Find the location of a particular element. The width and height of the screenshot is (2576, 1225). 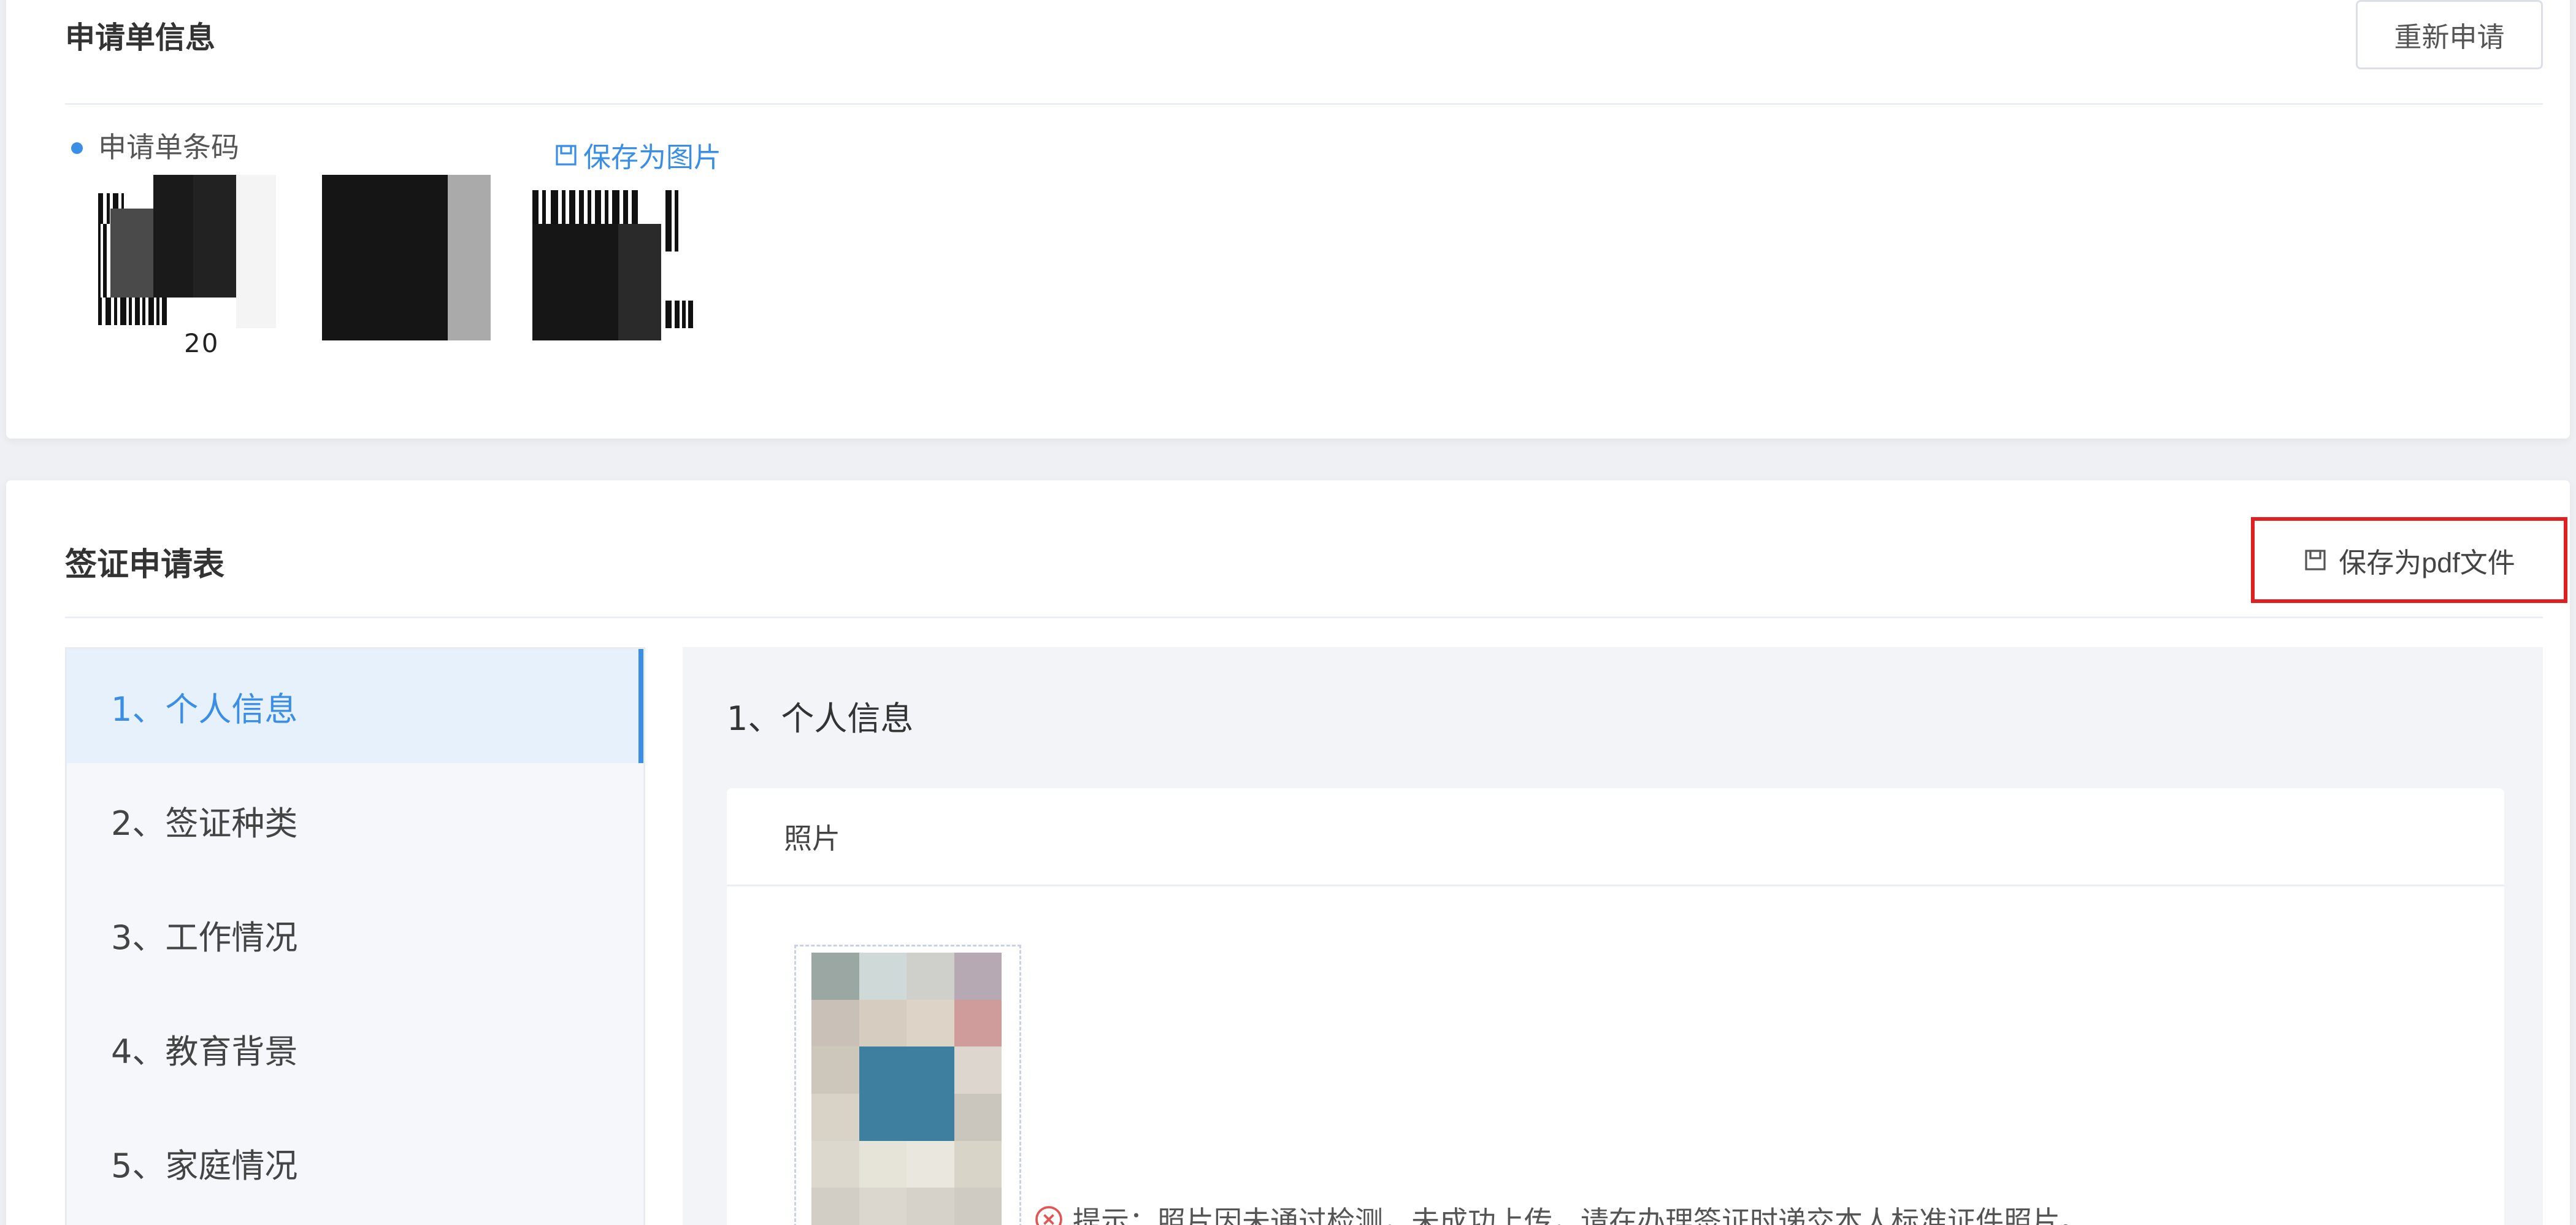

photo-upload-hint: 提示：照片因未通过检测，未成功上传，请在办理签证时递交本人标准证件照片。 is located at coordinates (1560, 1212).